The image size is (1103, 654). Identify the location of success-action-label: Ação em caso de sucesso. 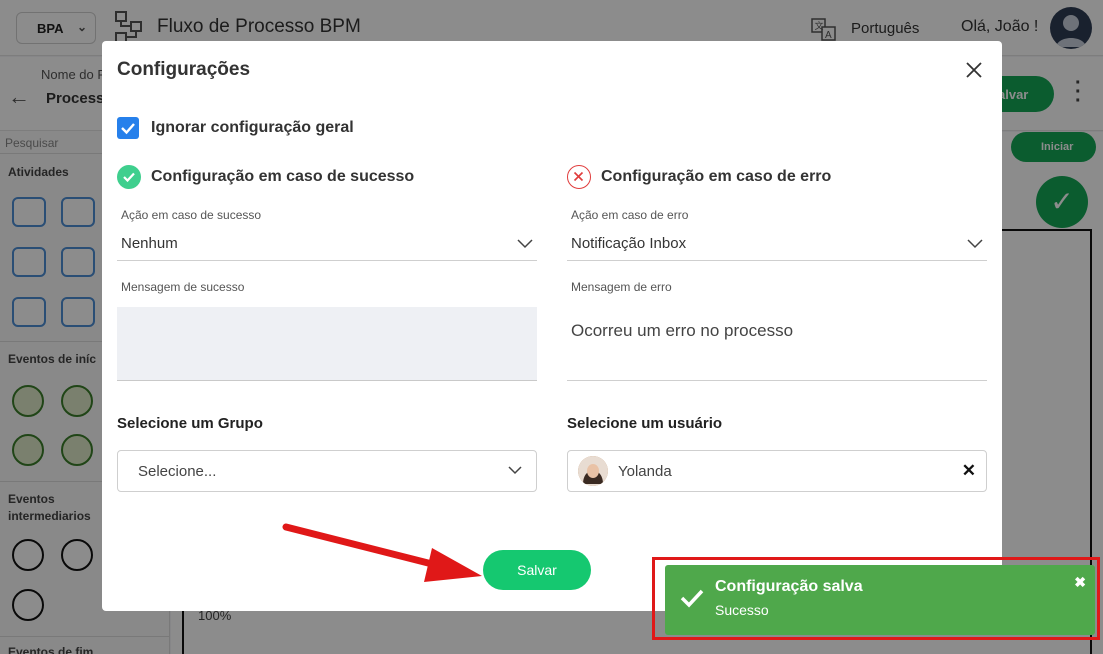
(191, 215).